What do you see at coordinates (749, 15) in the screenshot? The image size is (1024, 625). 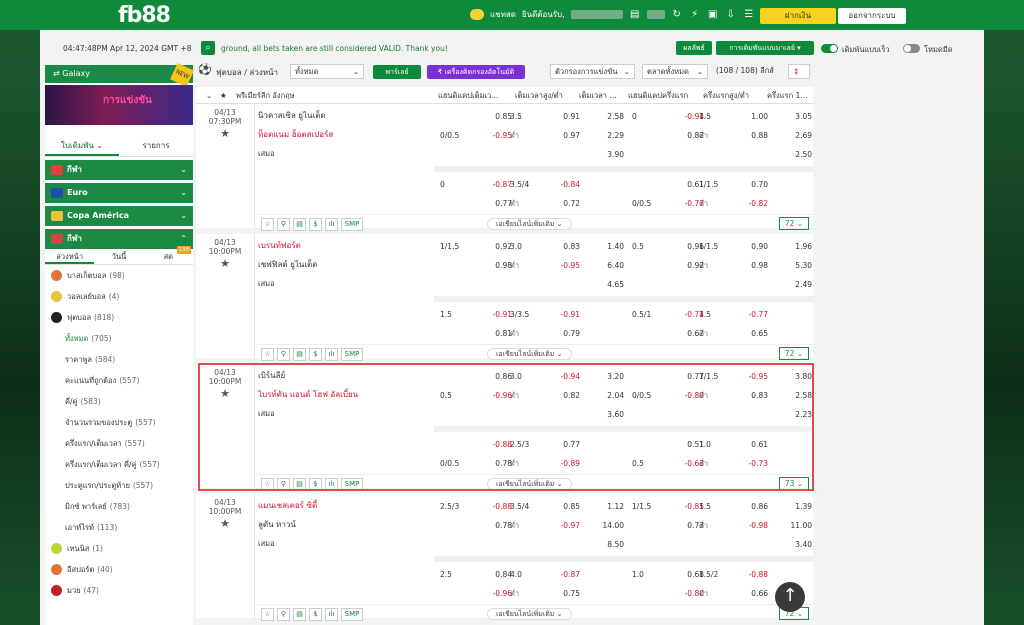 I see `checklist-icon: ☰` at bounding box center [749, 15].